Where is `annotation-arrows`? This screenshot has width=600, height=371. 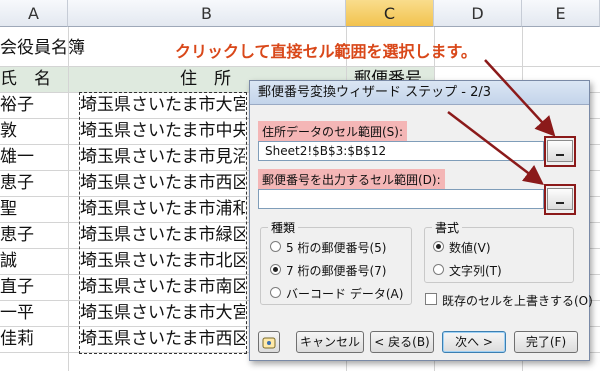 annotation-arrows is located at coordinates (501, 122).